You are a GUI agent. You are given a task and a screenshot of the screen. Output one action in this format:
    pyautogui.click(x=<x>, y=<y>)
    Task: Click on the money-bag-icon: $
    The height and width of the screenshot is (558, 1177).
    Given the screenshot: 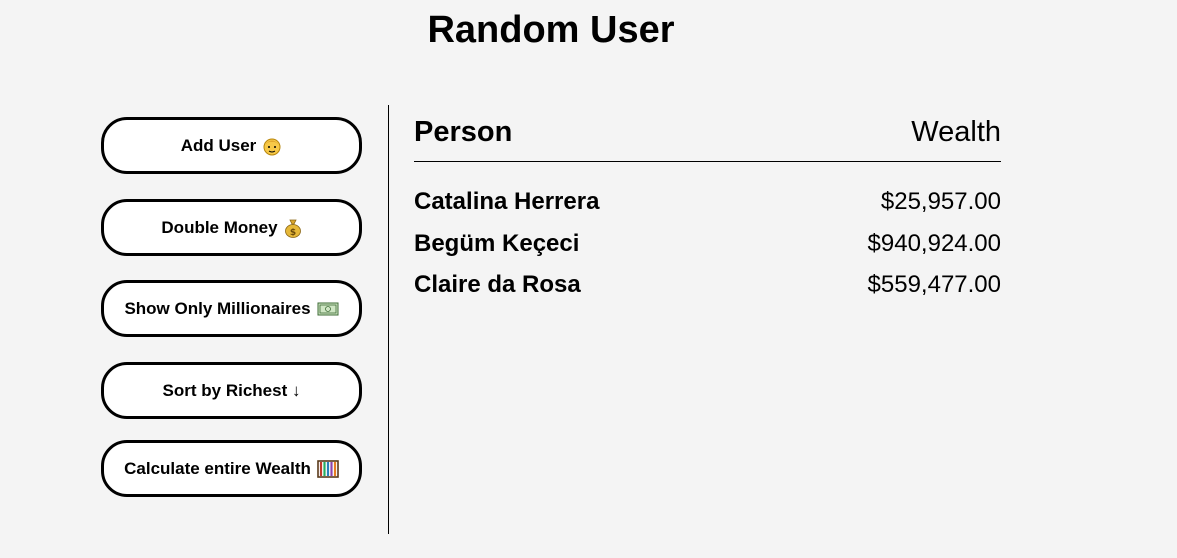 What is the action you would take?
    pyautogui.click(x=293, y=228)
    